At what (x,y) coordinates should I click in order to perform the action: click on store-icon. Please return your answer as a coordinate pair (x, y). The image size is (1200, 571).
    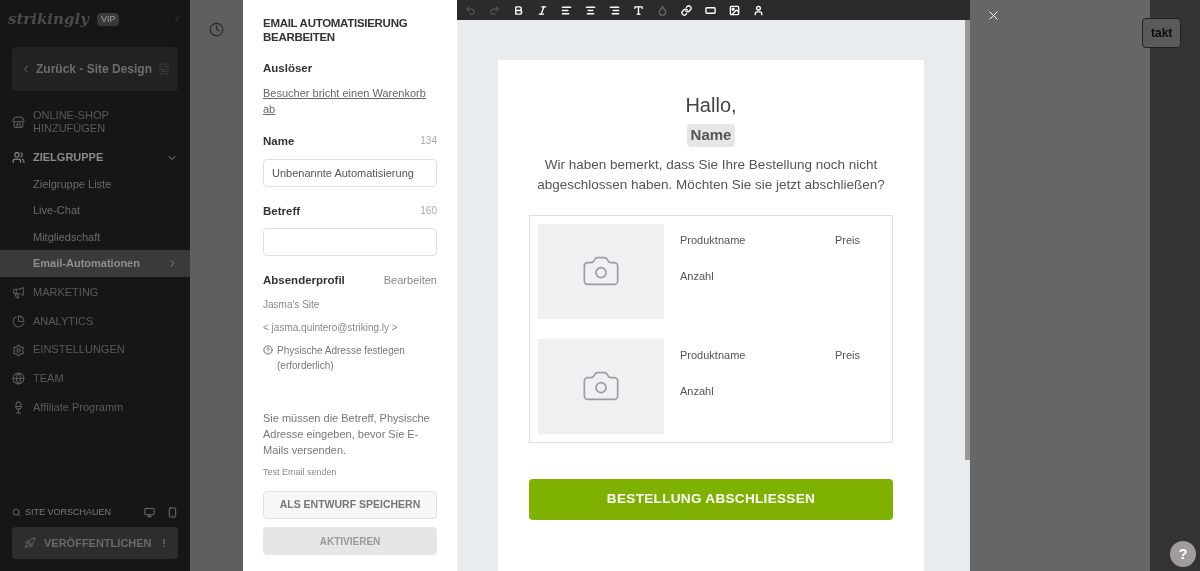
    Looking at the image, I should click on (18, 122).